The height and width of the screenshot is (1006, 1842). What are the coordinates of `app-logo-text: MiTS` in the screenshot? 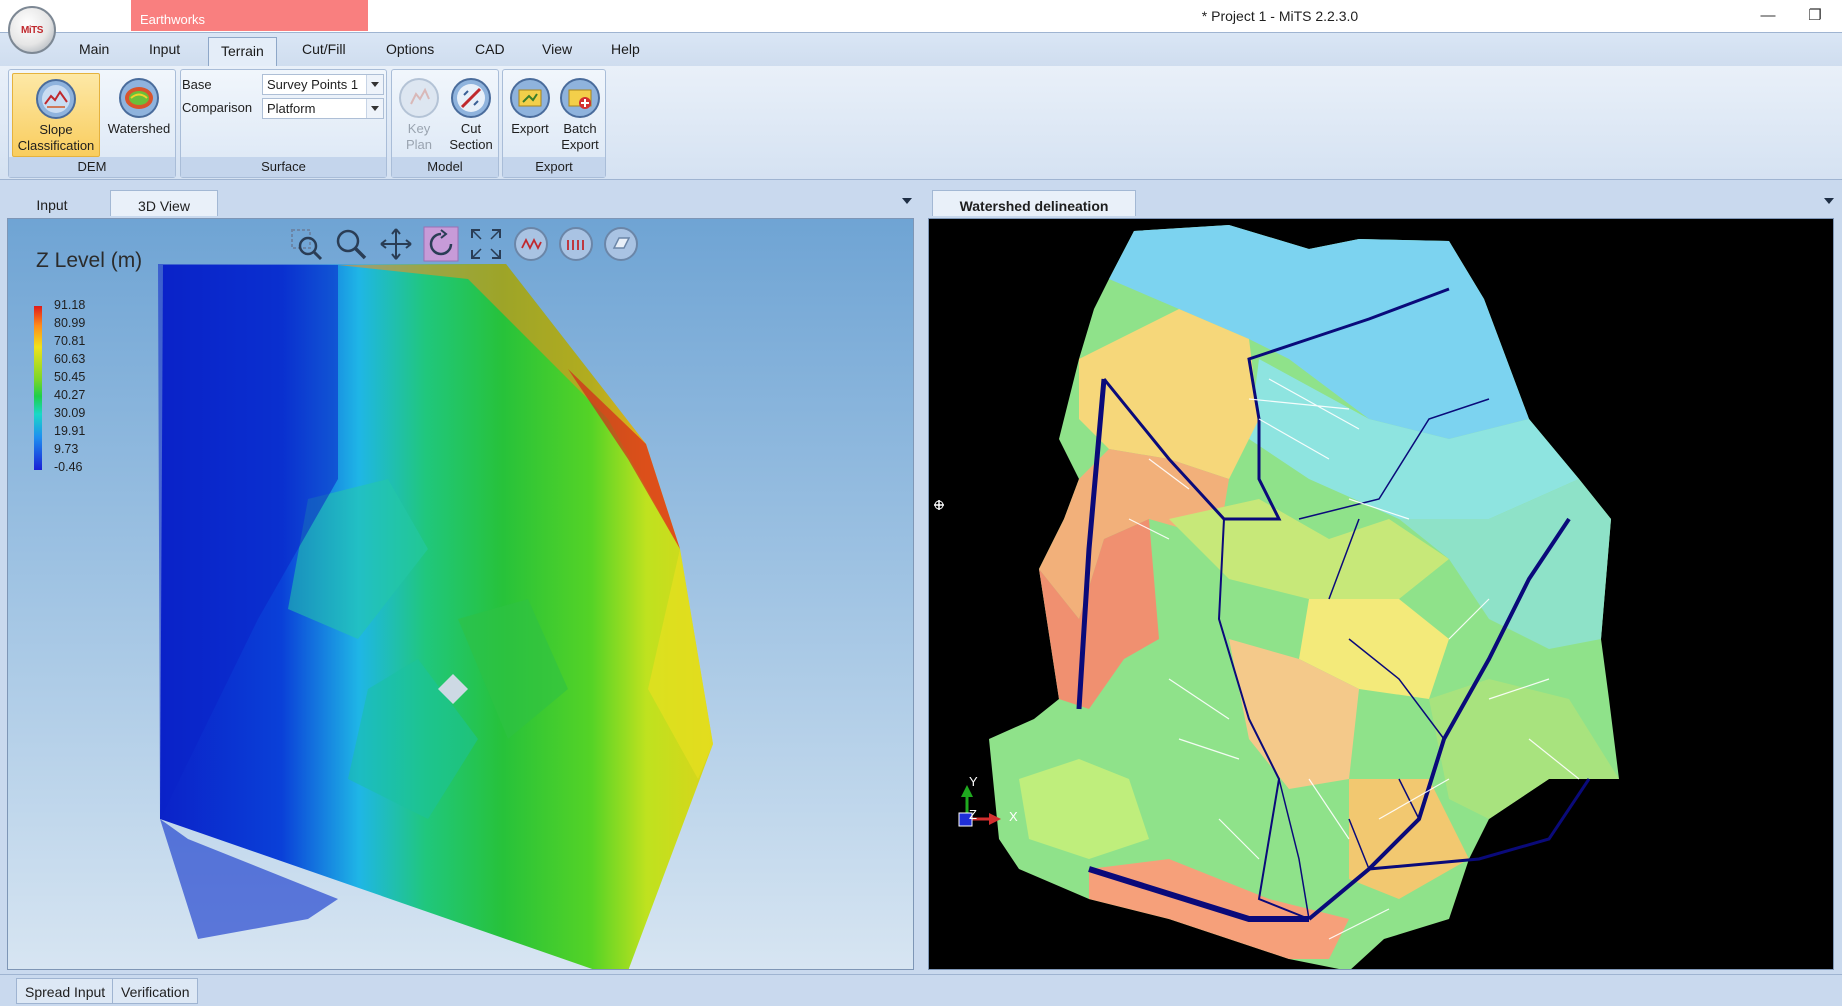 It's located at (32, 30).